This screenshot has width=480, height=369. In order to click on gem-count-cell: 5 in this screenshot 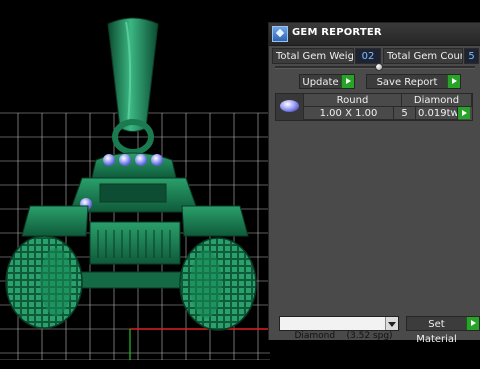, I will do `click(405, 113)`.